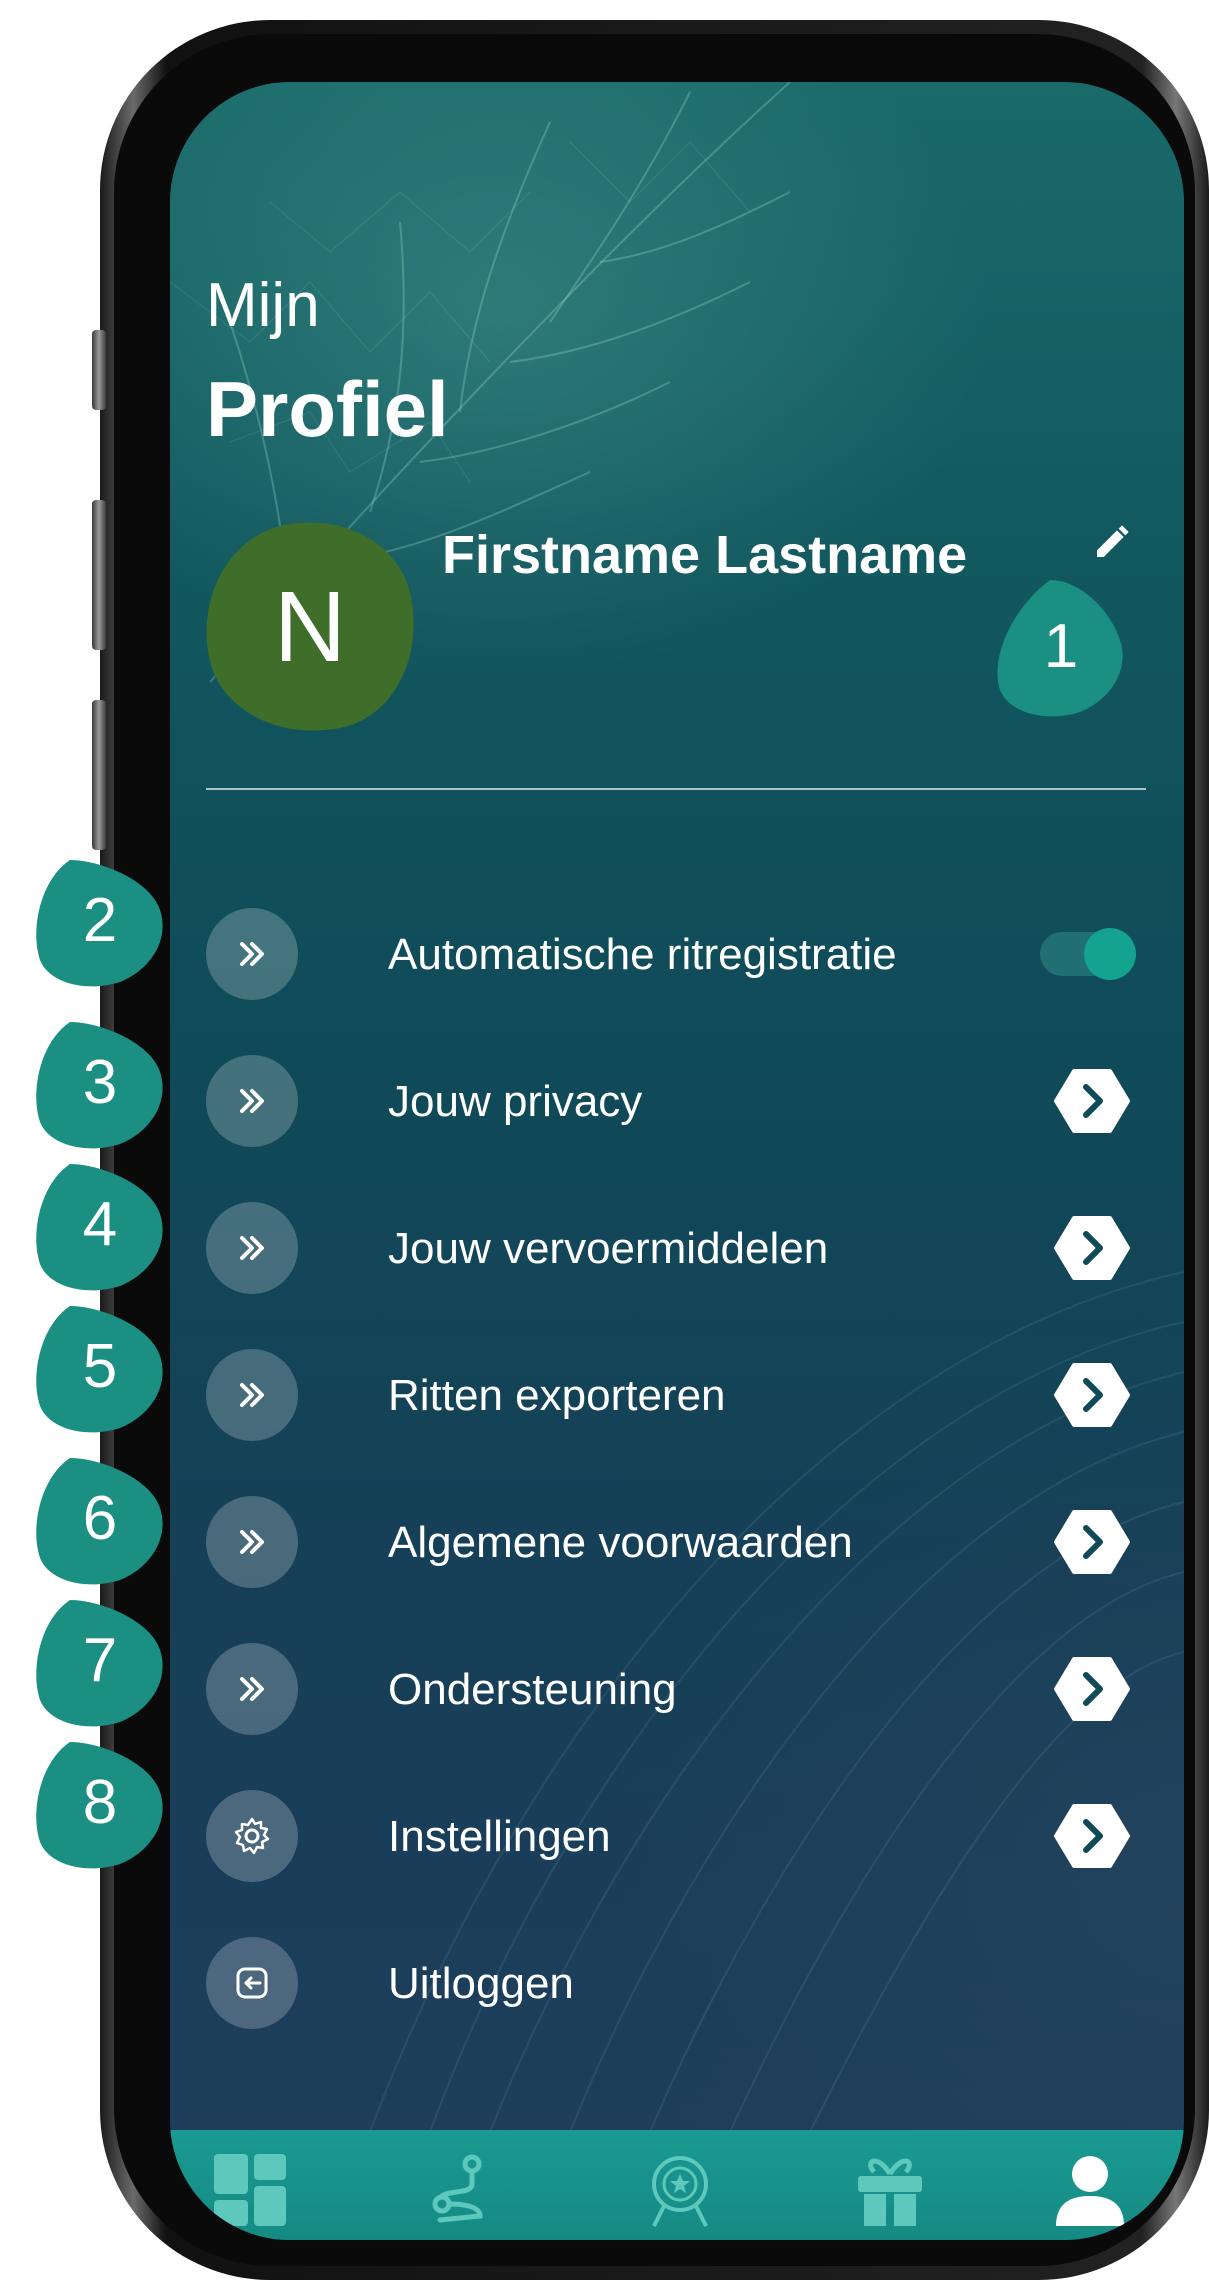  I want to click on callout-6: 6, so click(100, 1519).